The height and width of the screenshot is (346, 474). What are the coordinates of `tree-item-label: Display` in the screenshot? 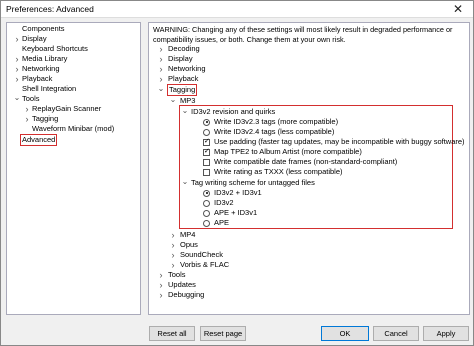 It's located at (34, 38).